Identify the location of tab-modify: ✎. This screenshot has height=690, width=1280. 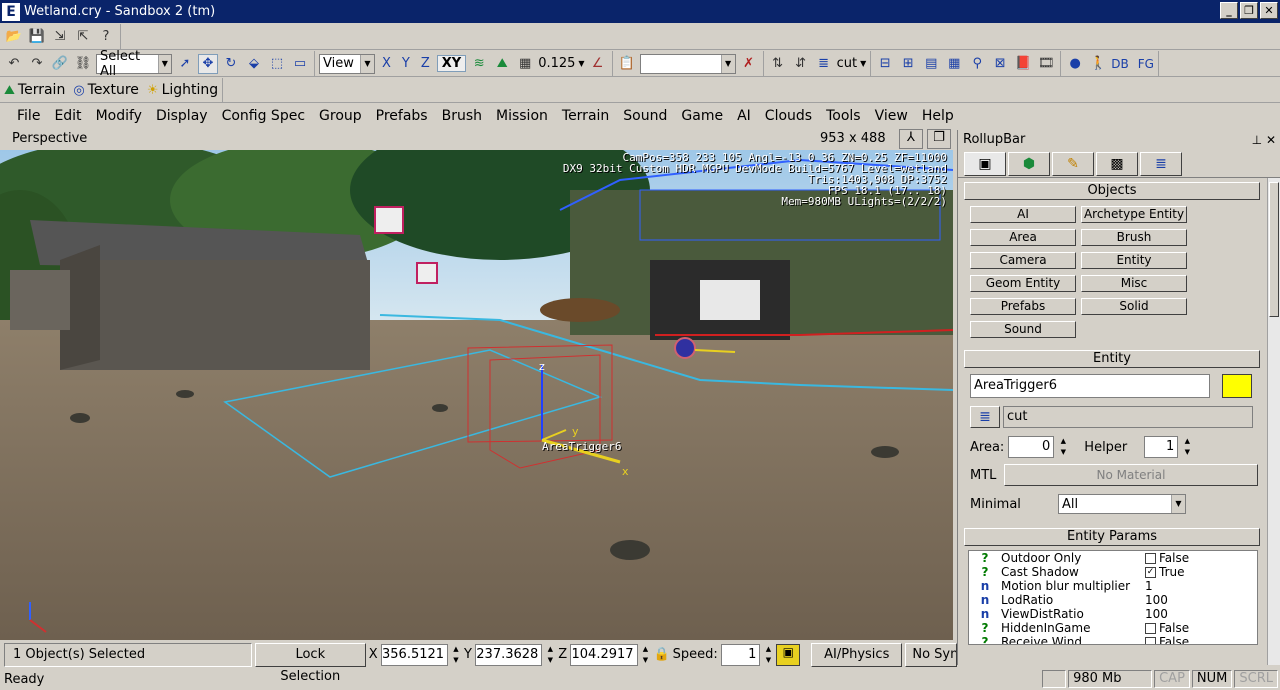
(1073, 164).